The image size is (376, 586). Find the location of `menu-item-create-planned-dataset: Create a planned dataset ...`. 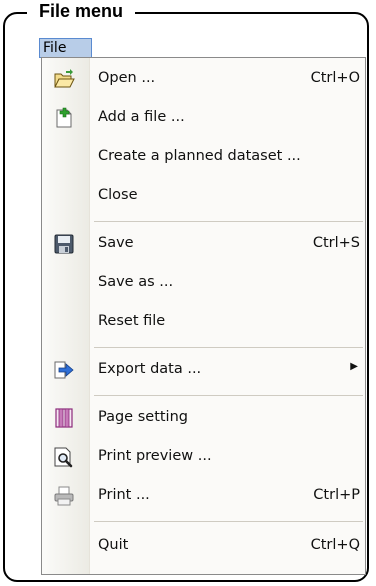

menu-item-create-planned-dataset: Create a planned dataset ... is located at coordinates (203, 157).